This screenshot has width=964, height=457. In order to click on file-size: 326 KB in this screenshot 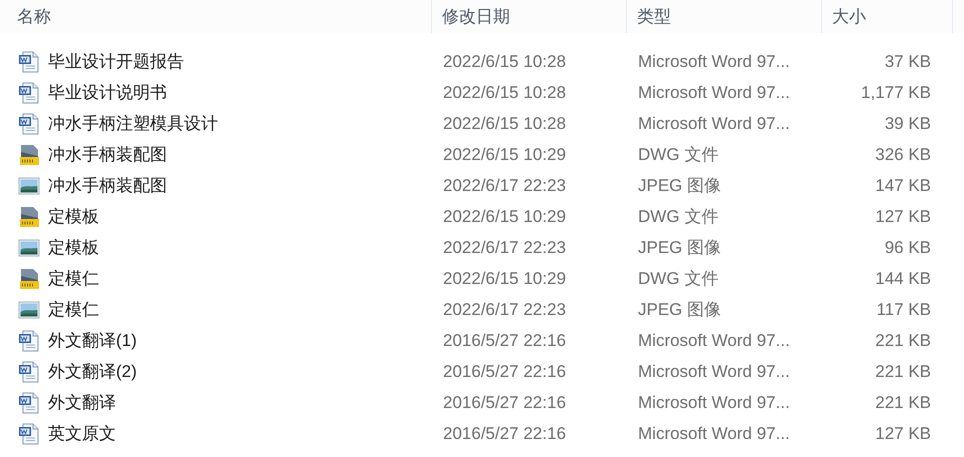, I will do `click(903, 154)`.